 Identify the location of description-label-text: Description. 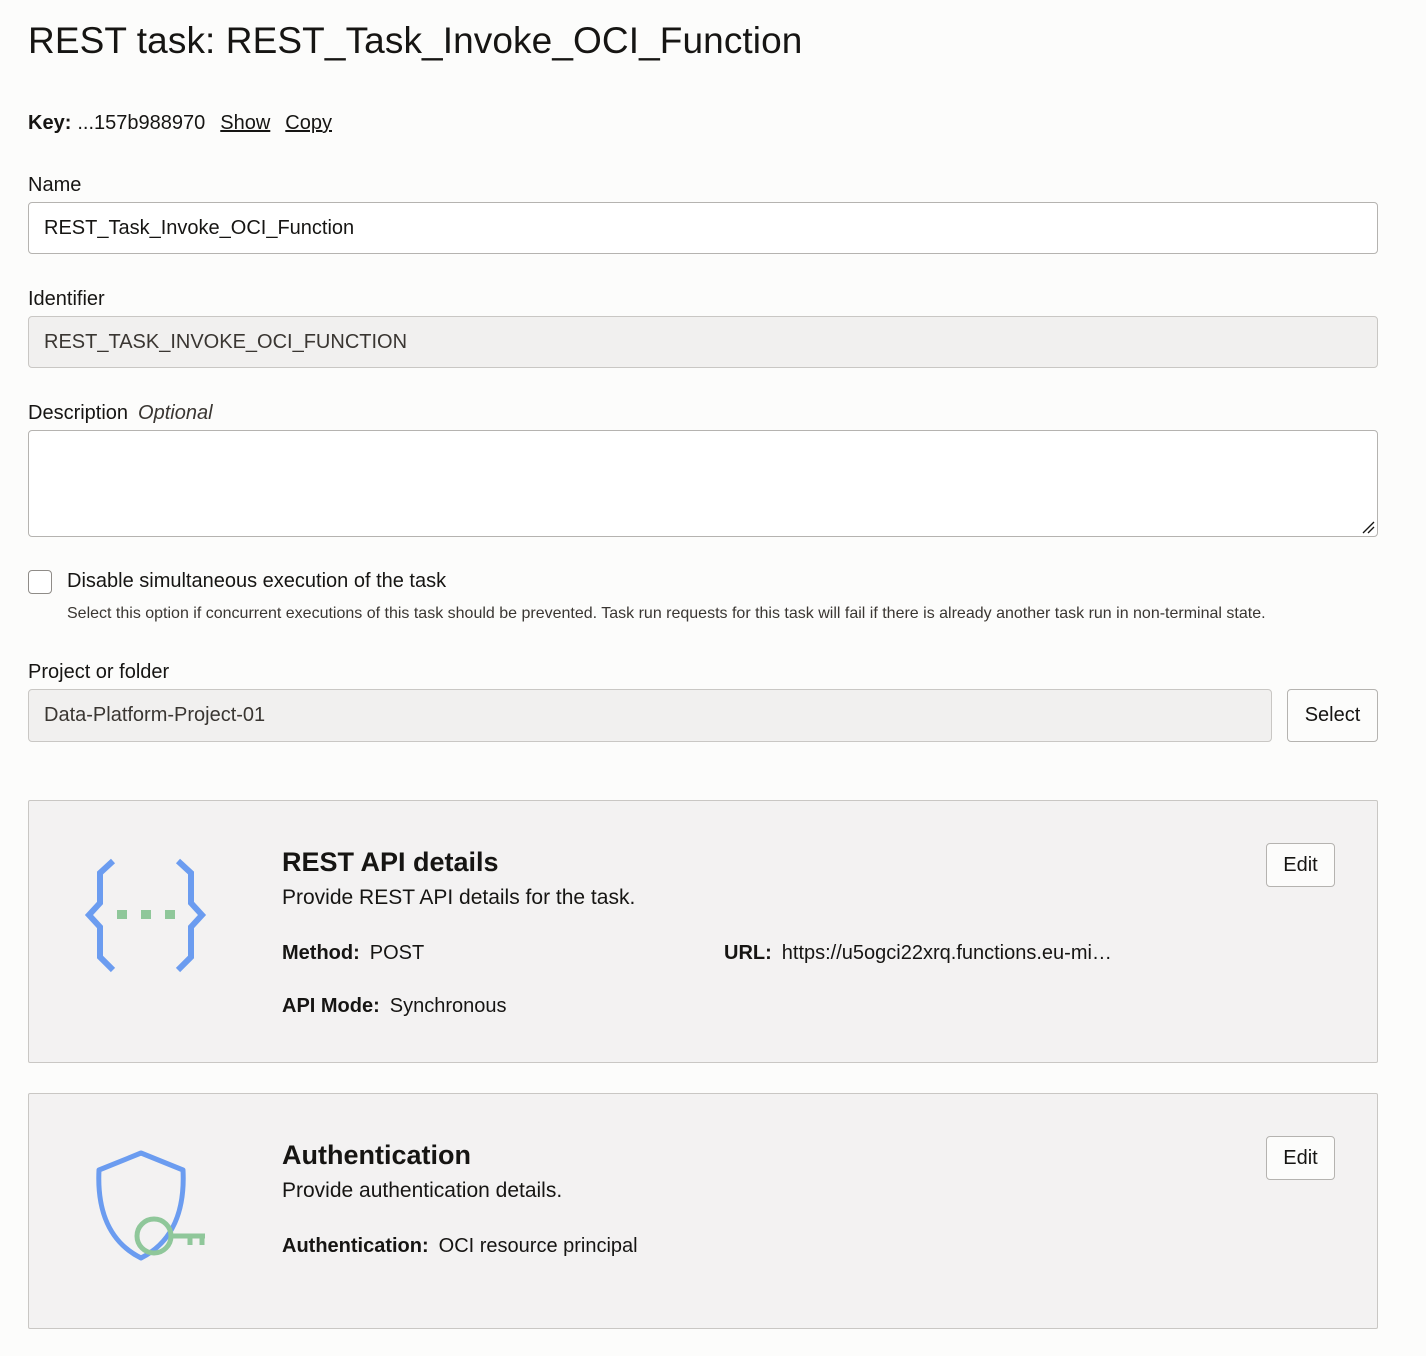
(78, 413).